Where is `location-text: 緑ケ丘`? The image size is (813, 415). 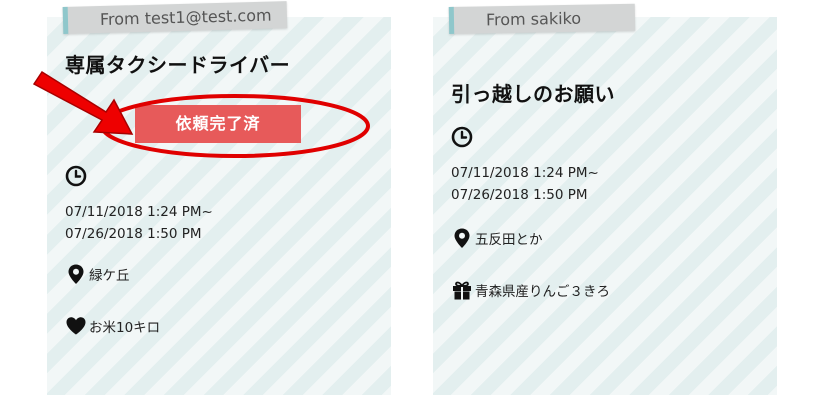
location-text: 緑ケ丘 is located at coordinates (109, 276).